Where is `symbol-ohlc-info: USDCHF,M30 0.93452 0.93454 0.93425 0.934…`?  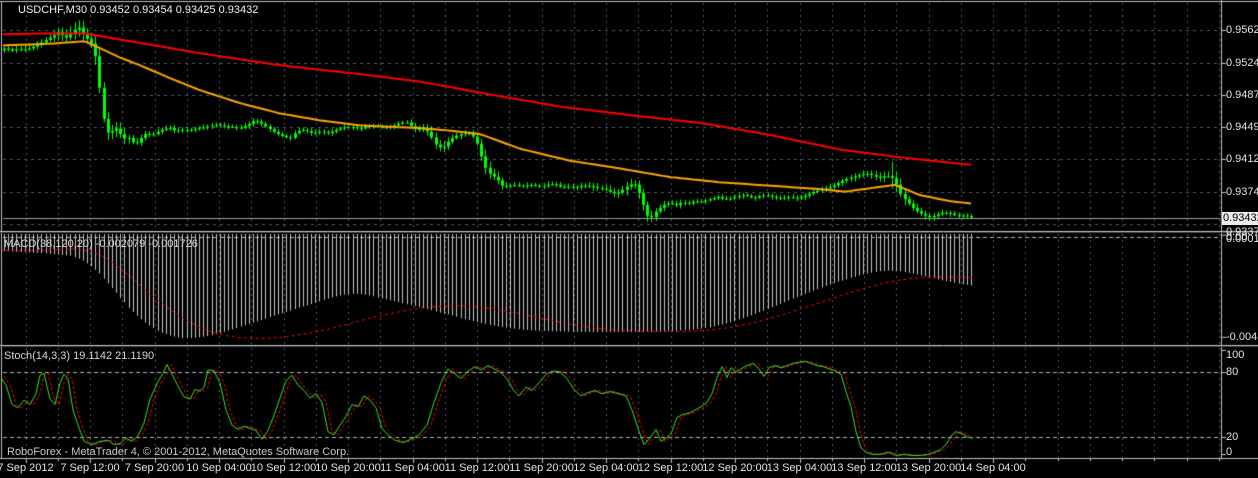
symbol-ohlc-info: USDCHF,M30 0.93452 0.93454 0.93425 0.934… is located at coordinates (138, 10).